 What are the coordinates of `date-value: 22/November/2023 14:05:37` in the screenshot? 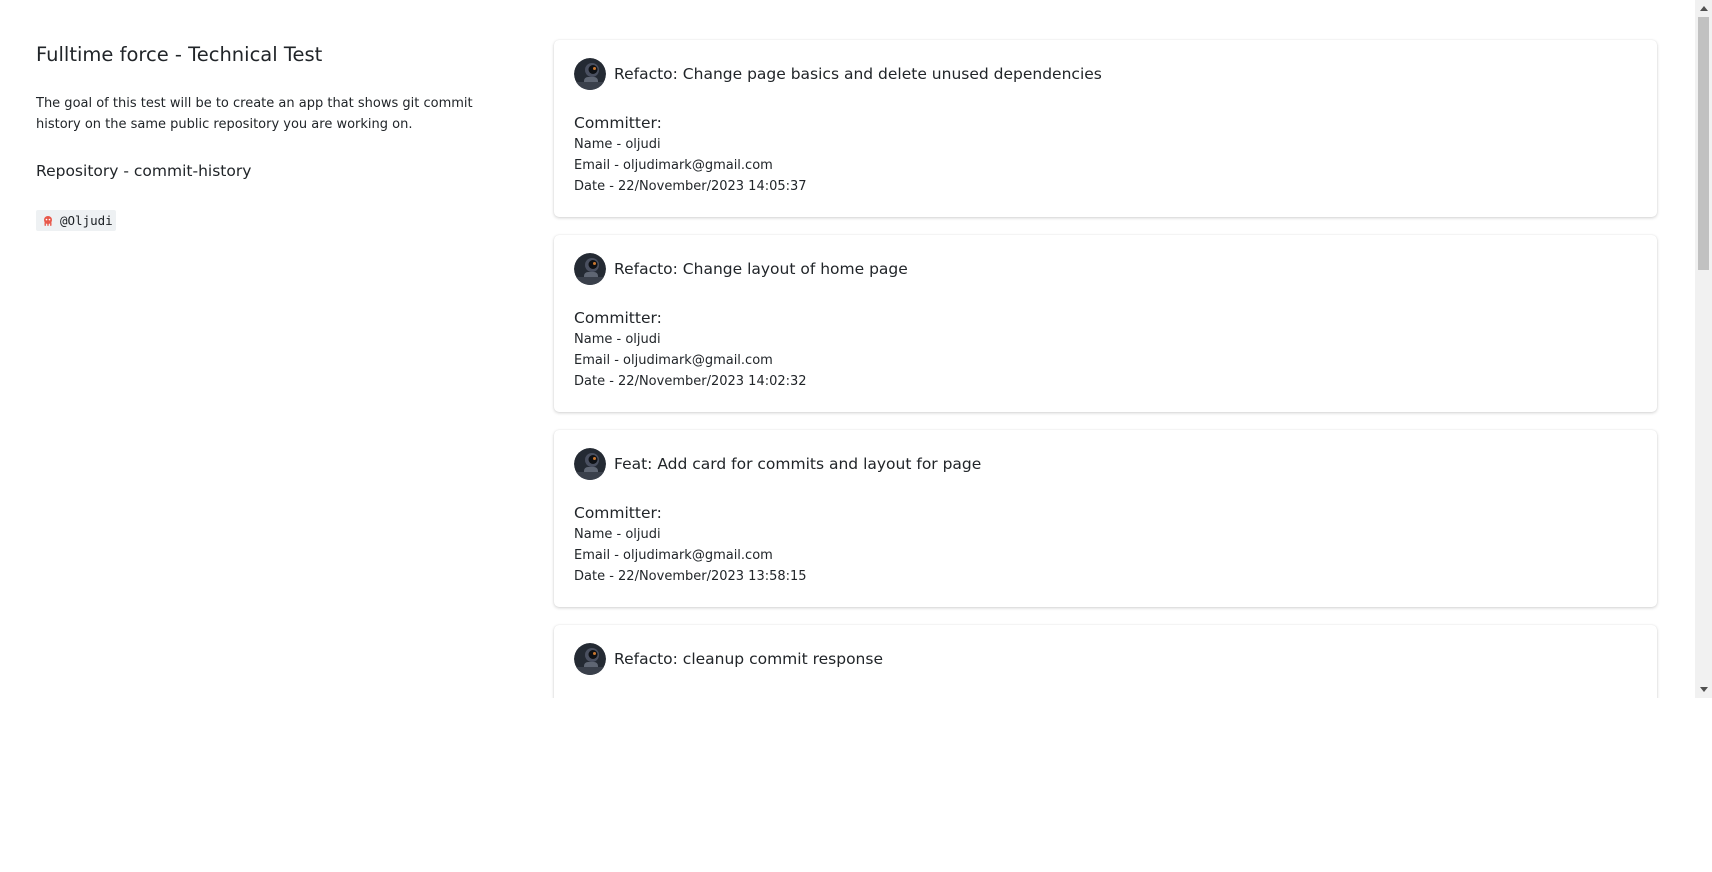 It's located at (712, 186).